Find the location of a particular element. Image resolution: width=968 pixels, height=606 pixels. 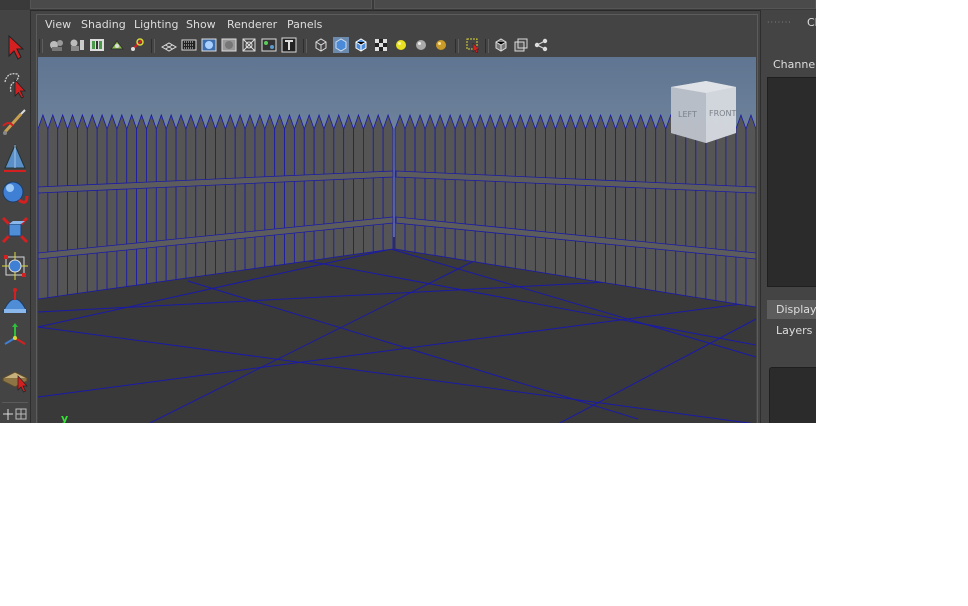

soft-modification-icon is located at coordinates (15, 302).